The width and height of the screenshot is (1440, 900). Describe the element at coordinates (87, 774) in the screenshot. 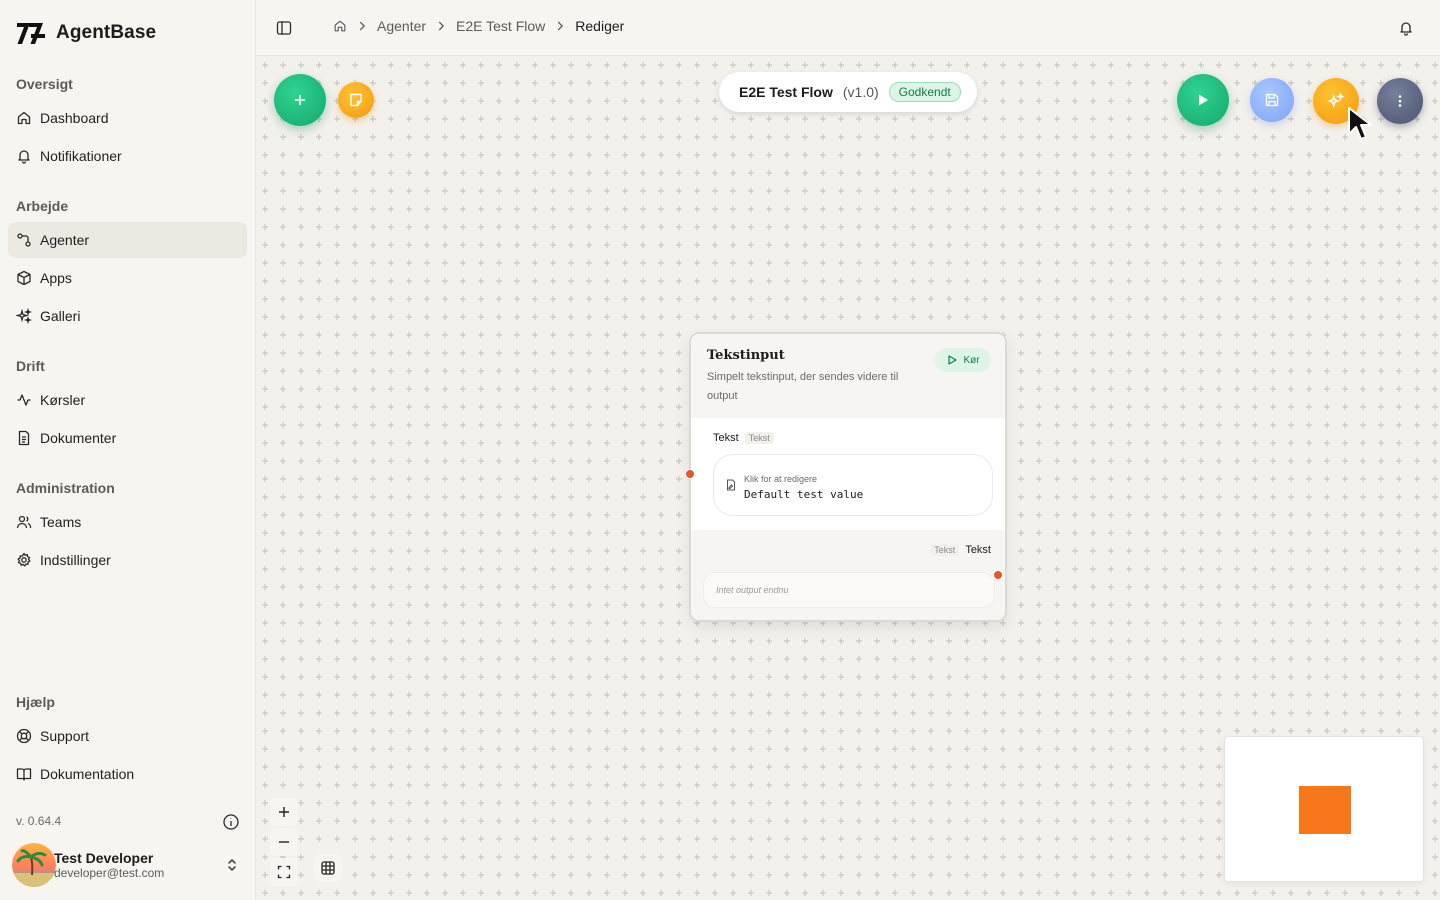

I see `sidebar-item-label: Dokumentation` at that location.